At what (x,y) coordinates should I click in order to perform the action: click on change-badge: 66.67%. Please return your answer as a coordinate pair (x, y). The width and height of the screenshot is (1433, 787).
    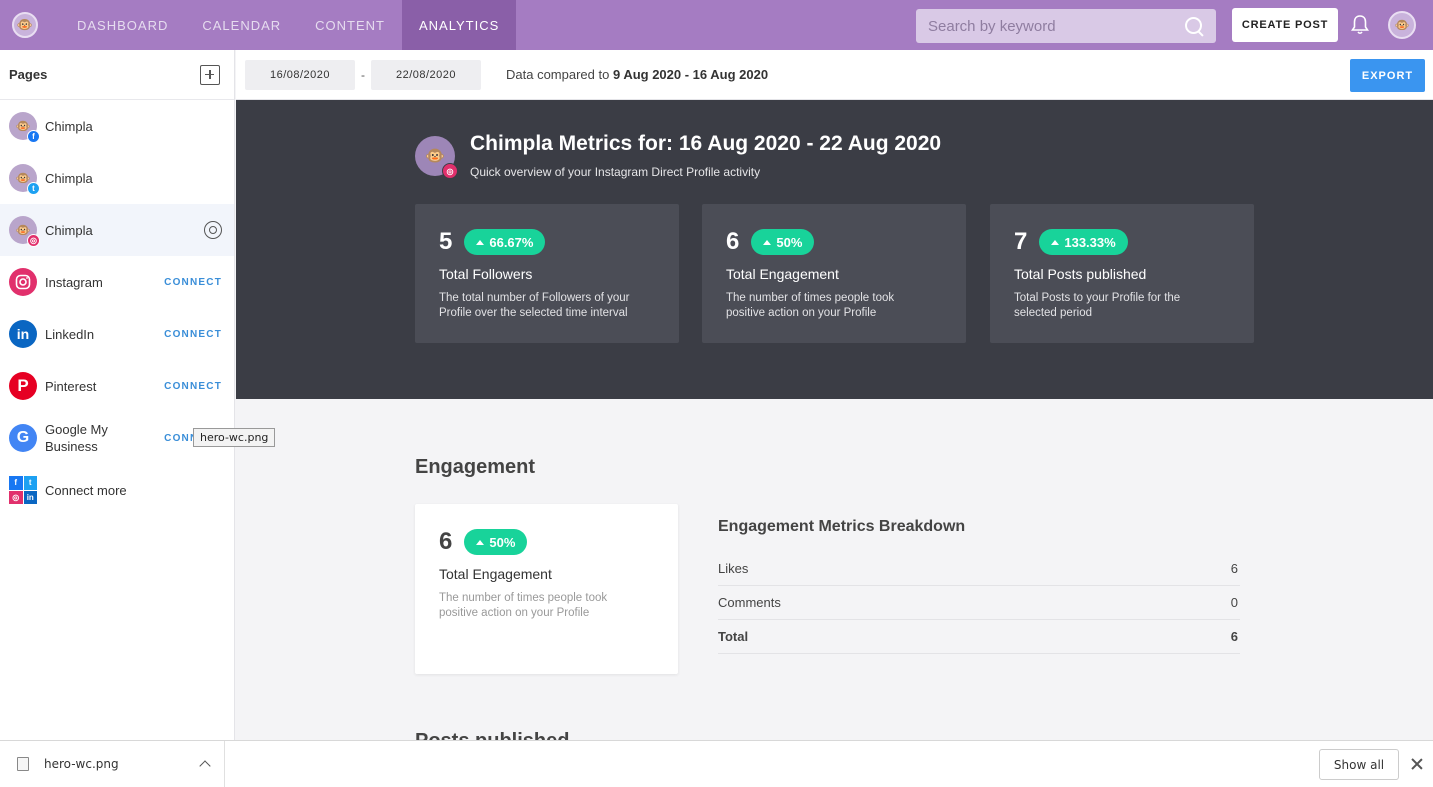
    Looking at the image, I should click on (505, 242).